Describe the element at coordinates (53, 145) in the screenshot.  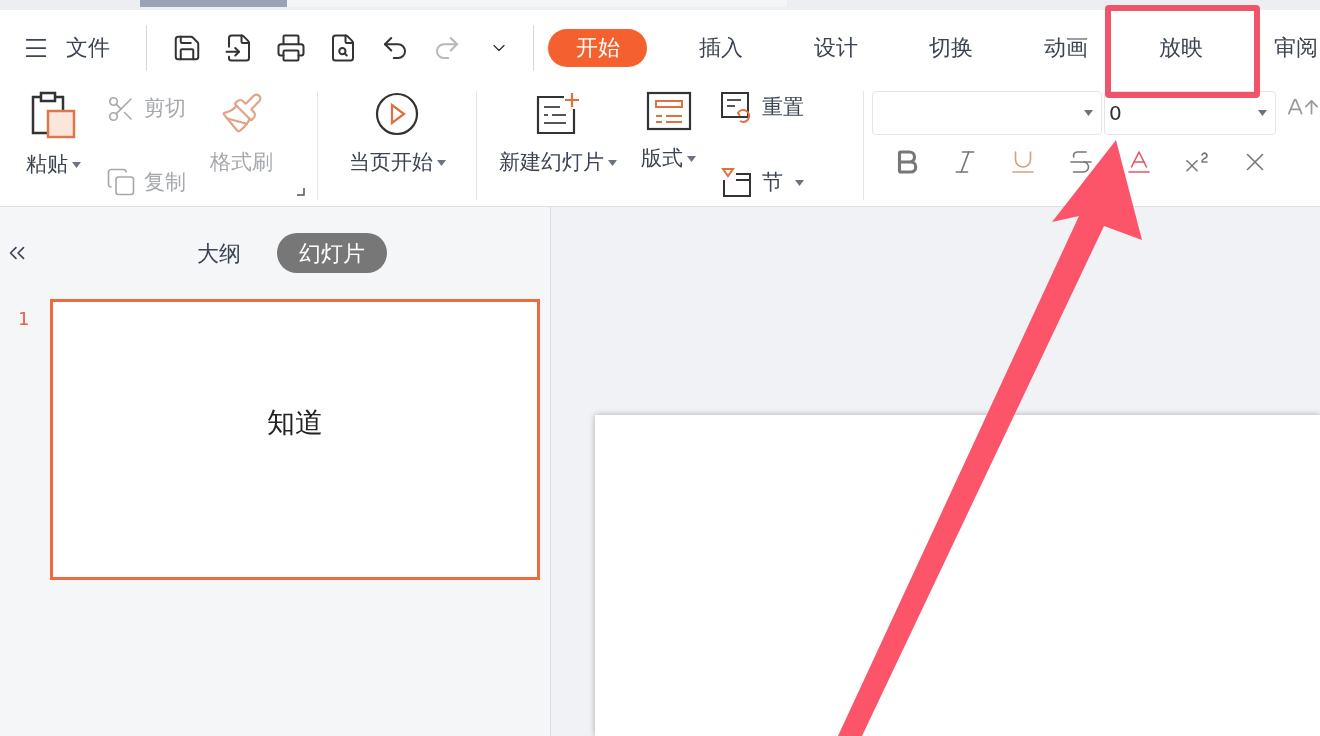
I see `paste-button: 粘贴` at that location.